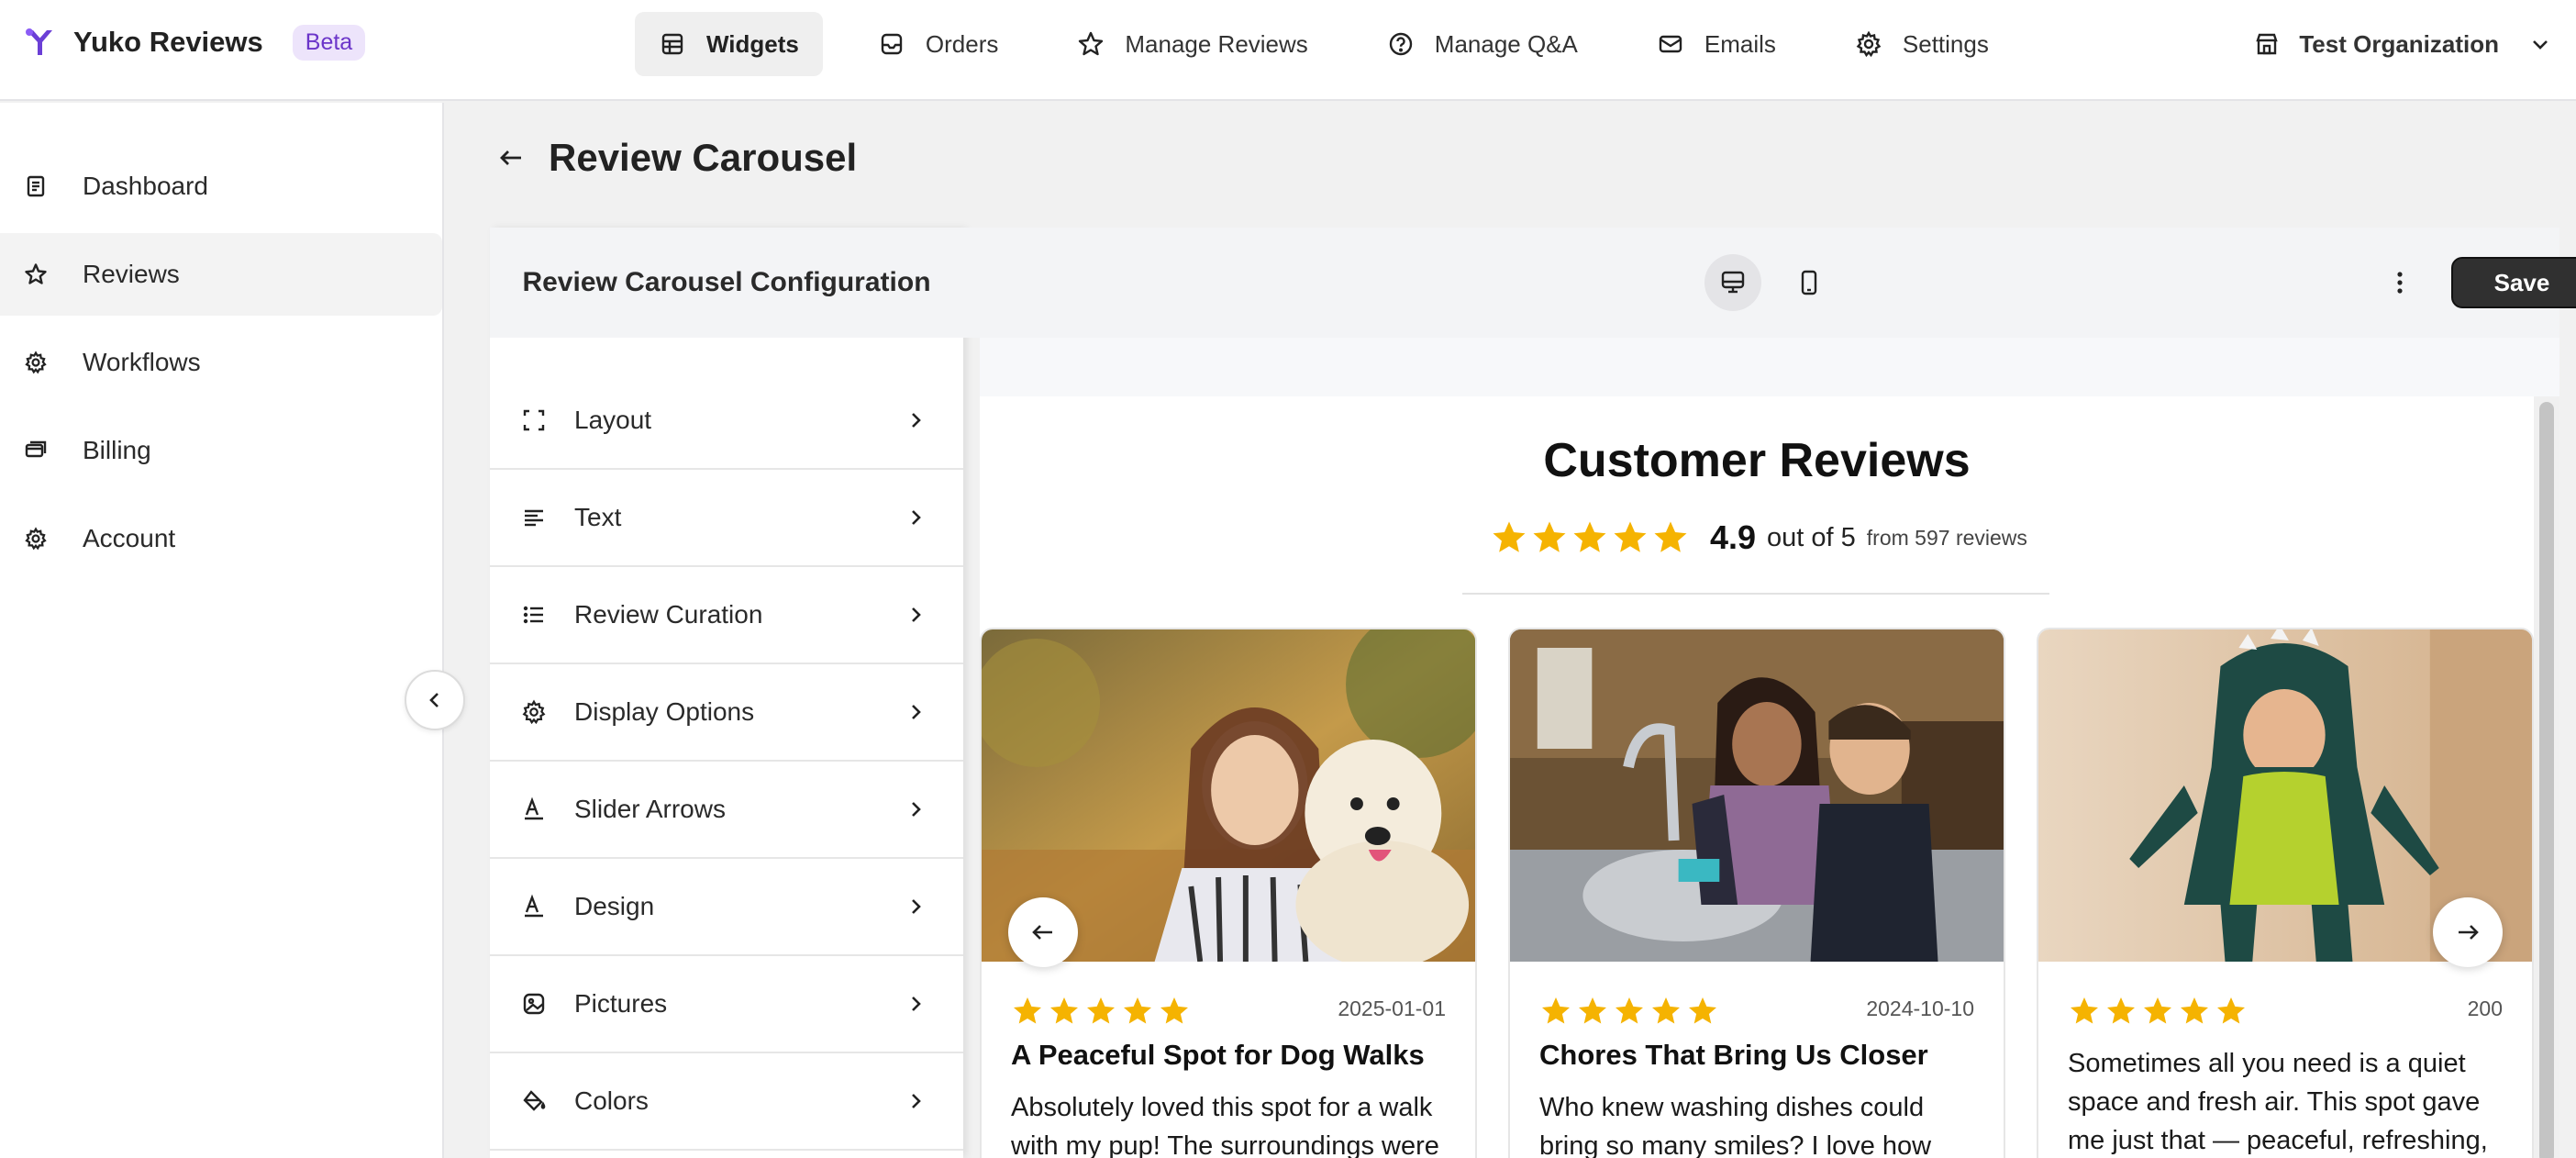  I want to click on chevron-left-icon, so click(434, 700).